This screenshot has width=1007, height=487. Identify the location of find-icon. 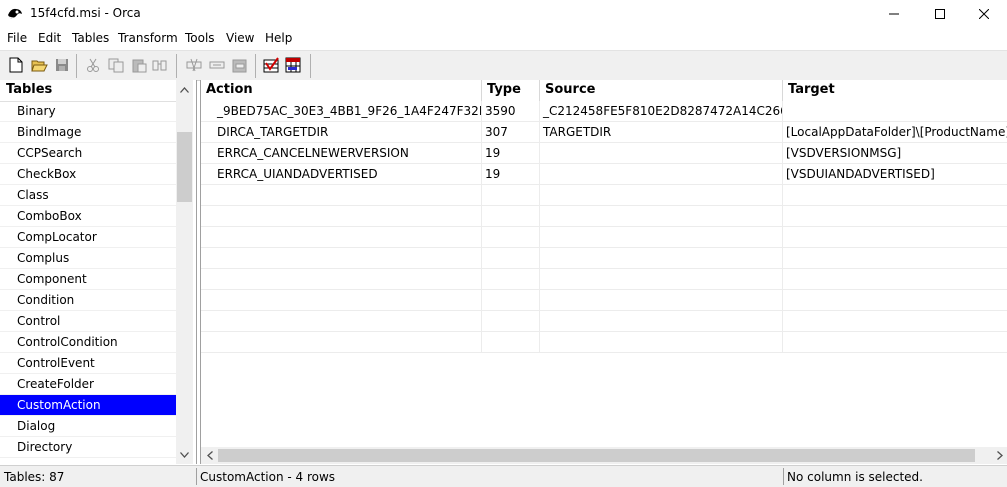
(160, 65).